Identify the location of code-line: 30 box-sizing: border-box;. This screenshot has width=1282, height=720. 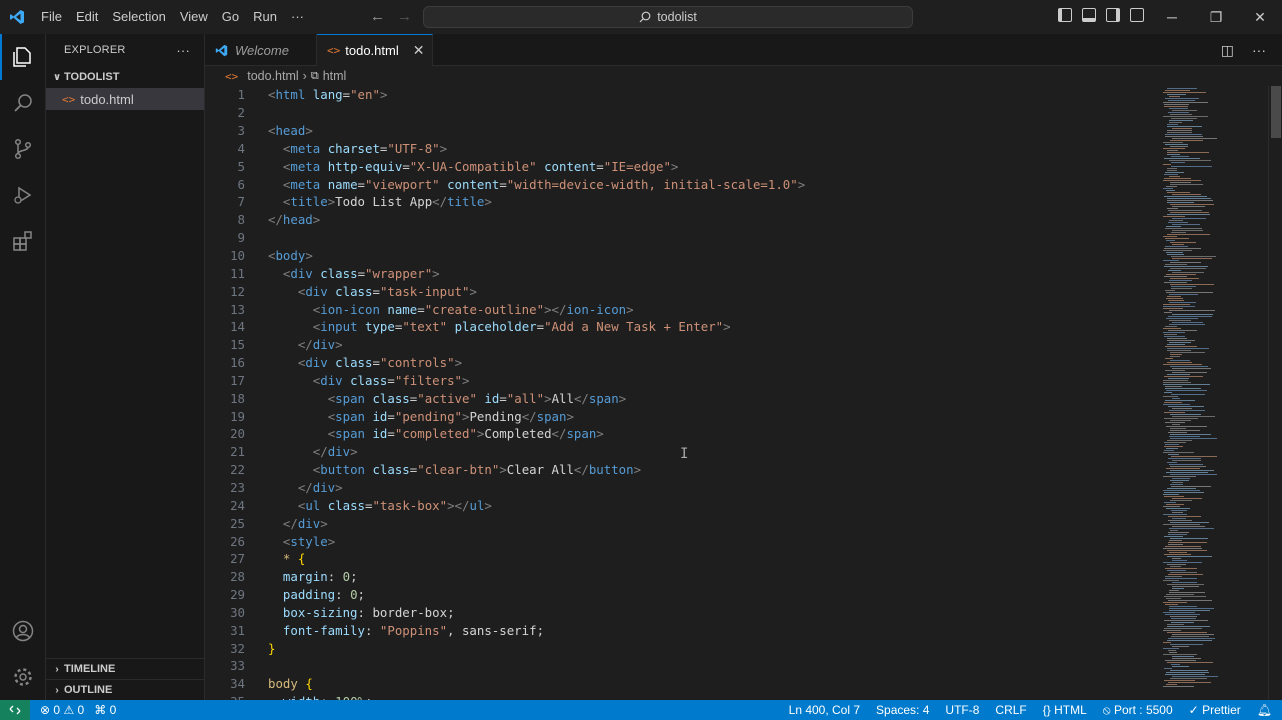
(680, 612).